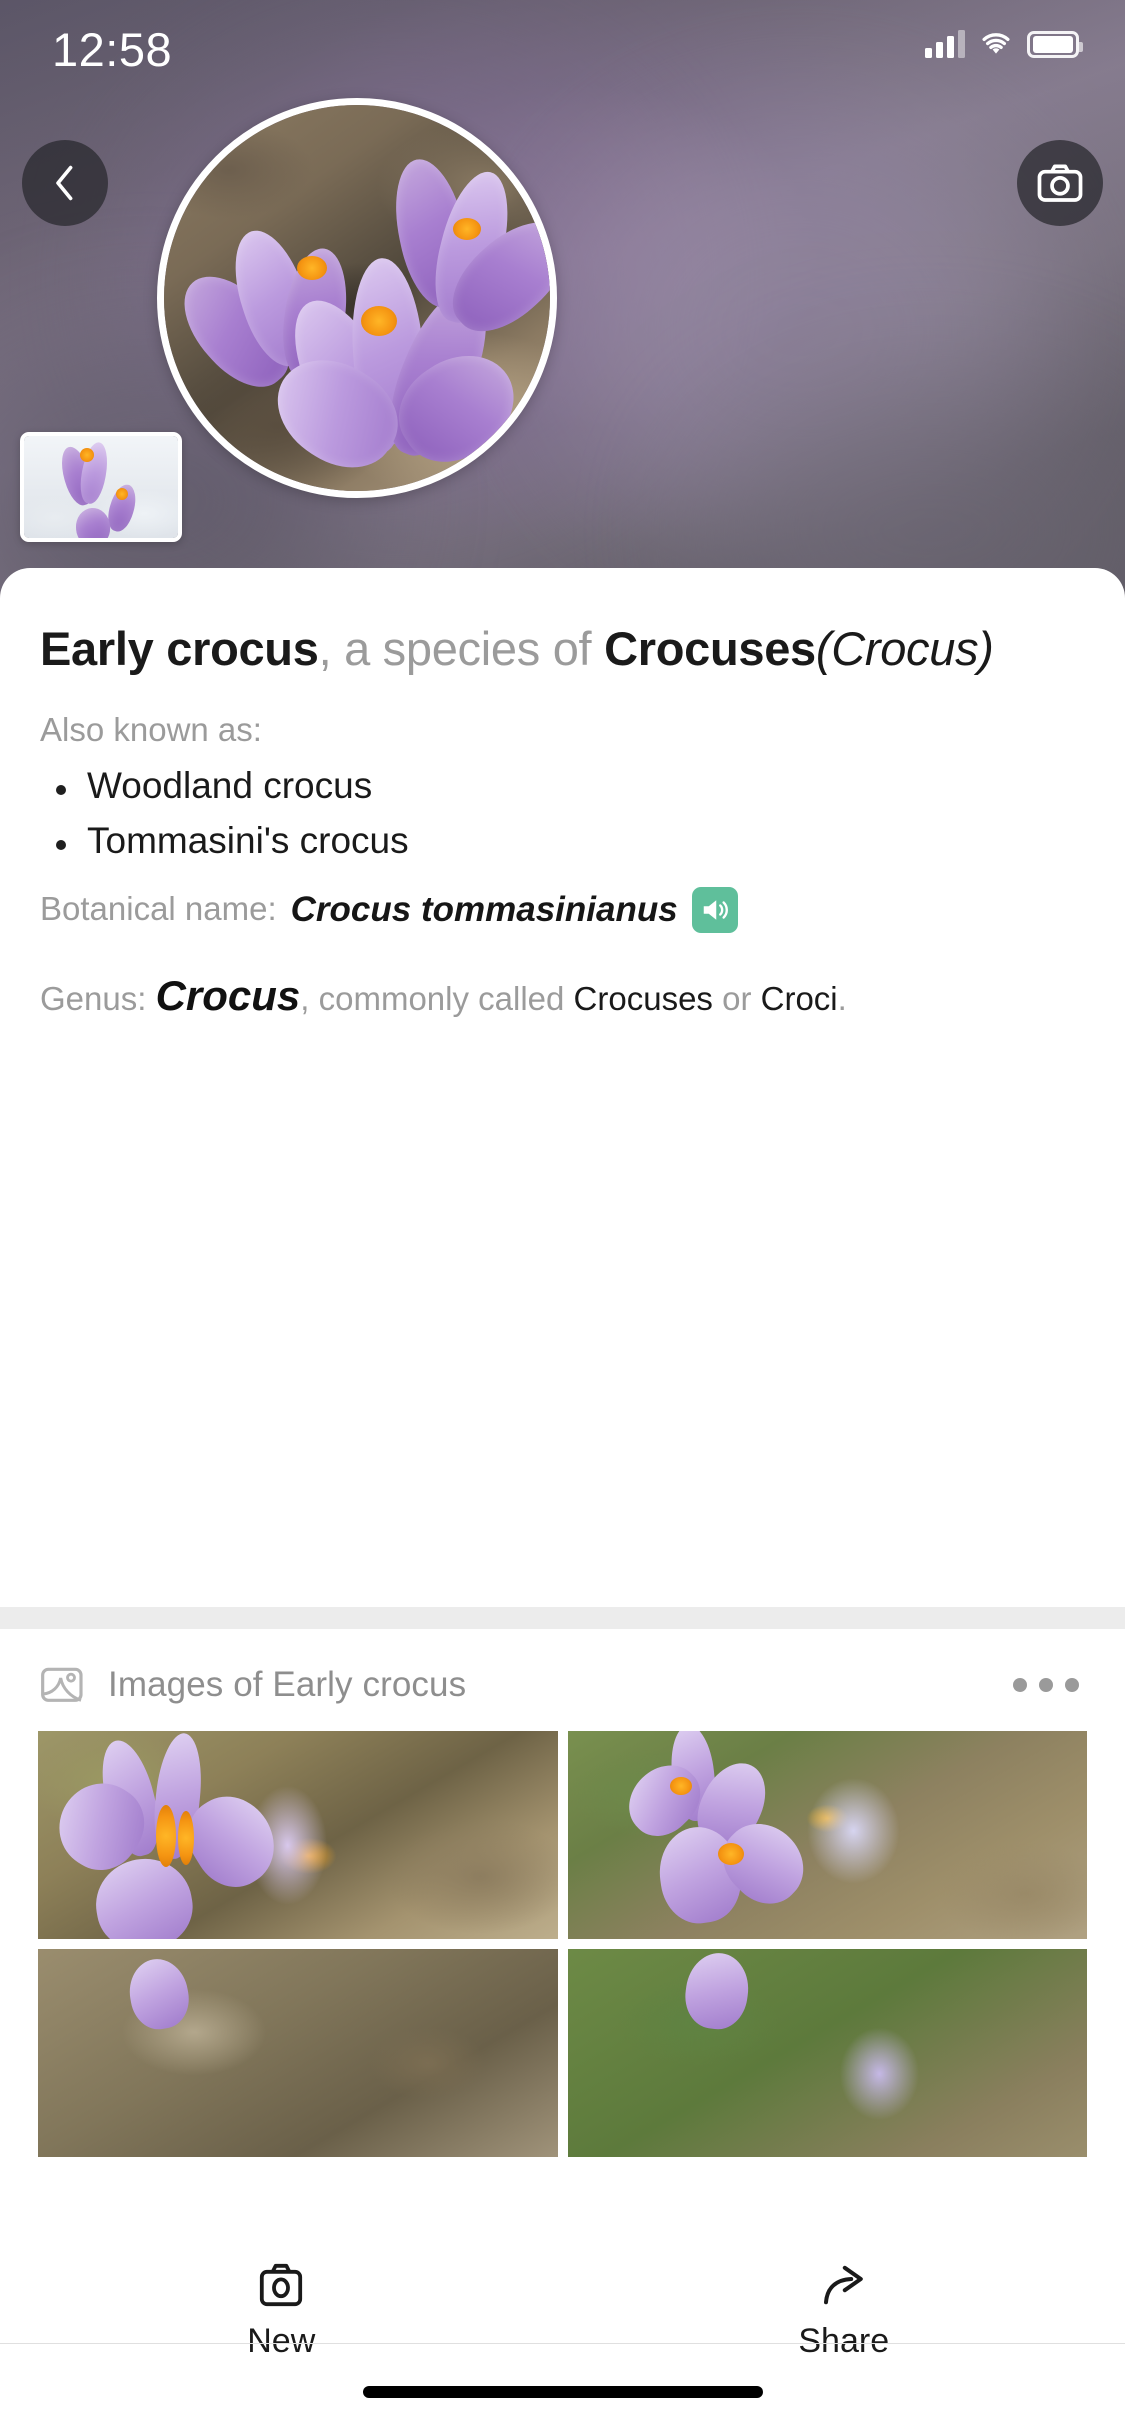 Image resolution: width=1125 pixels, height=2436 pixels. I want to click on more-horizontal-icon, so click(1046, 1685).